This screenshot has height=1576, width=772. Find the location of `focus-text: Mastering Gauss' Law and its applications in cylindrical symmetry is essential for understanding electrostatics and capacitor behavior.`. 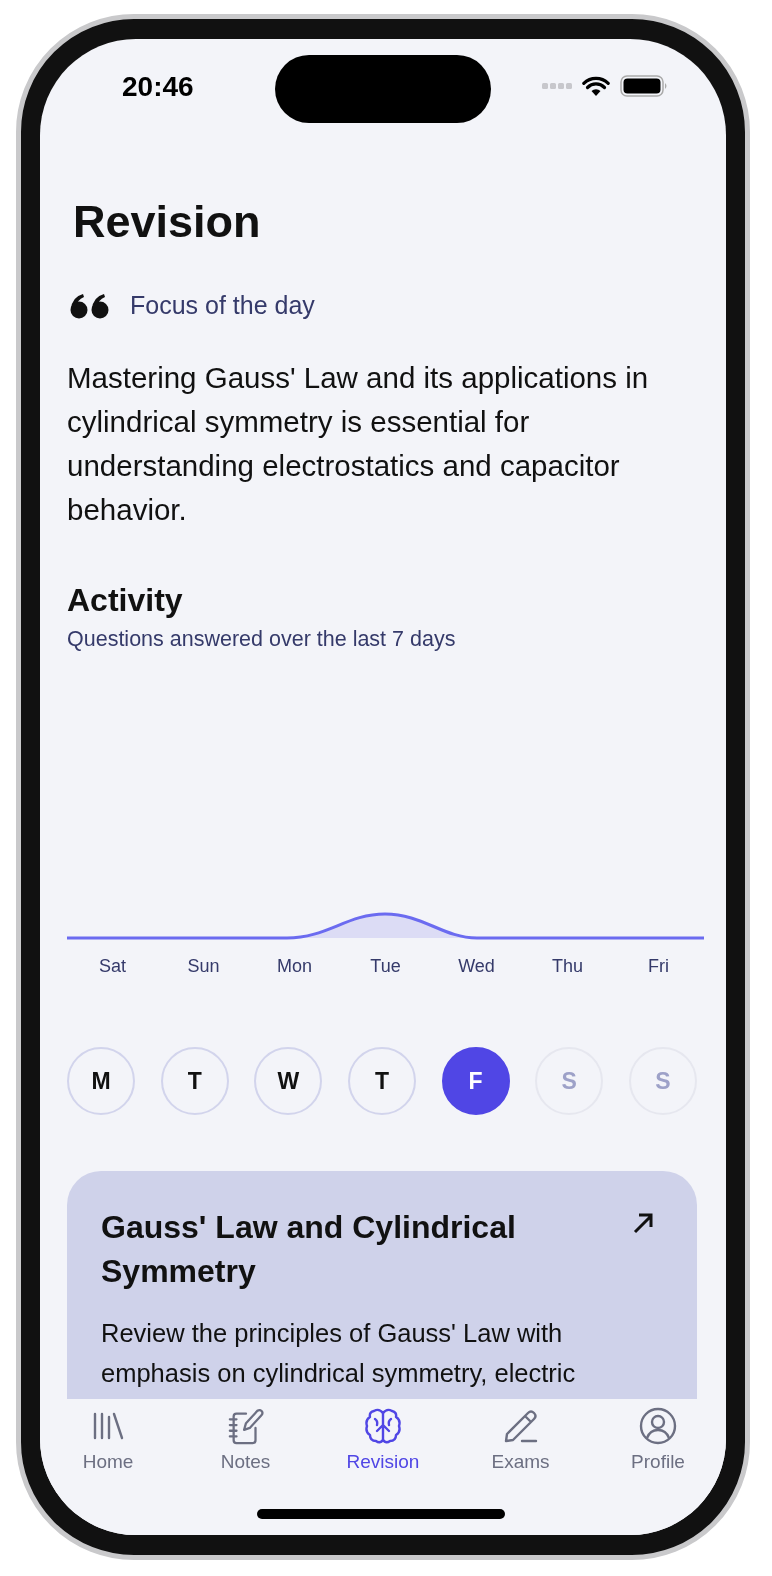

focus-text: Mastering Gauss' Law and its applications in cylindrical symmetry is essential for understanding electrostatics and capacitor behavior. is located at coordinates (358, 444).